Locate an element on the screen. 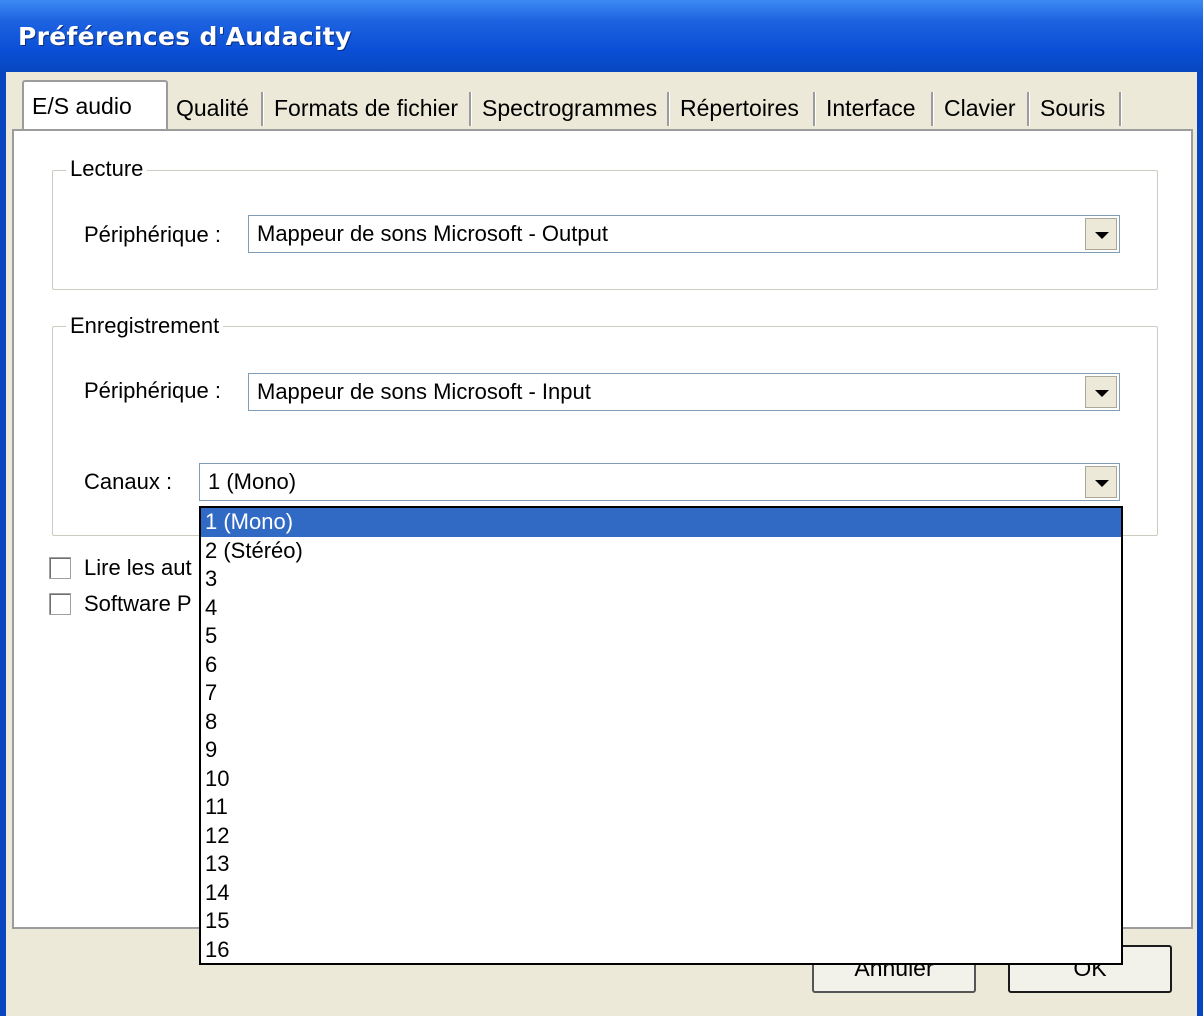  tab-audio-io: E/S audio is located at coordinates (95, 106).